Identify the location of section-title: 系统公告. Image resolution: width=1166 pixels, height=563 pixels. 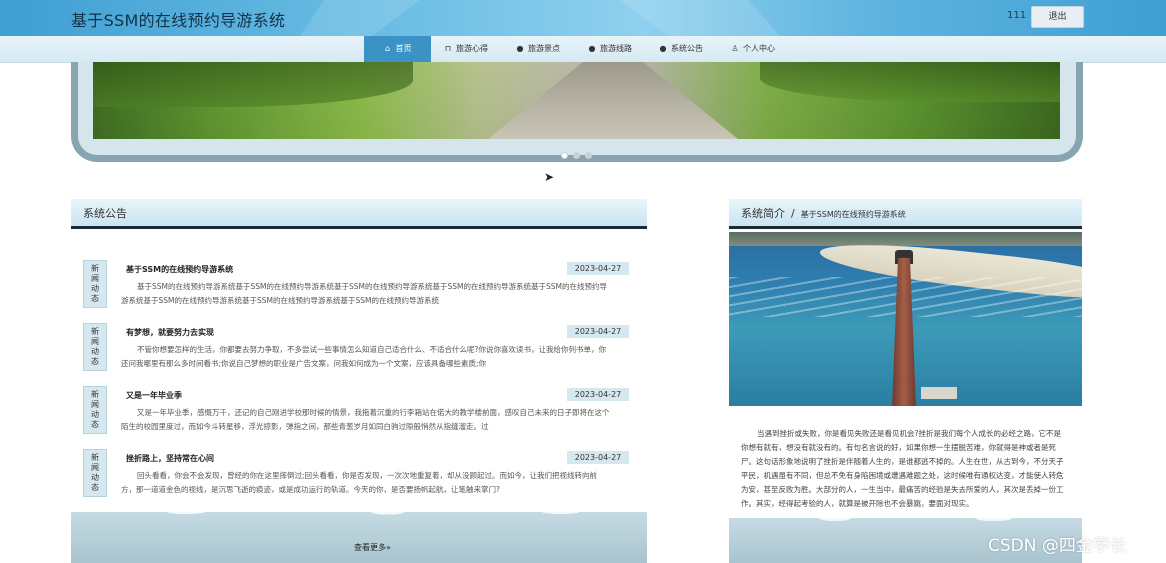
(105, 213).